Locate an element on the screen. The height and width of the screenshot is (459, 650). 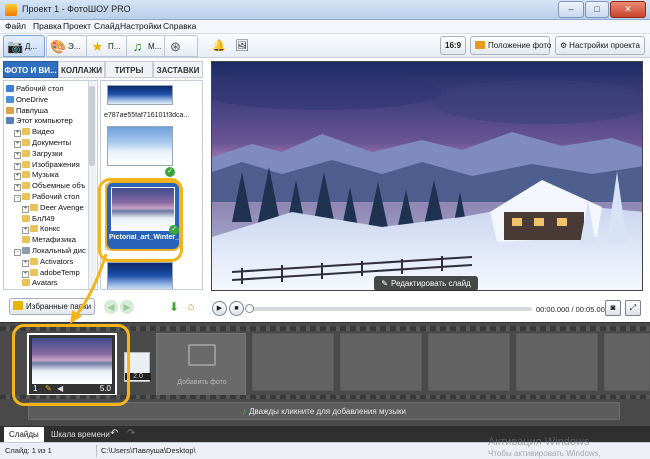
tree-item: + Deer Avenge is located at coordinates (44, 208).